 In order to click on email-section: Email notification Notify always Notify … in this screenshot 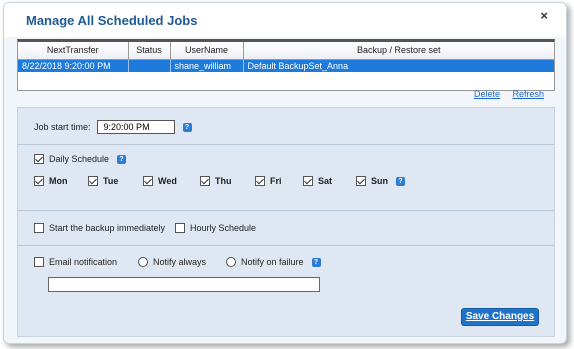, I will do `click(286, 272)`.